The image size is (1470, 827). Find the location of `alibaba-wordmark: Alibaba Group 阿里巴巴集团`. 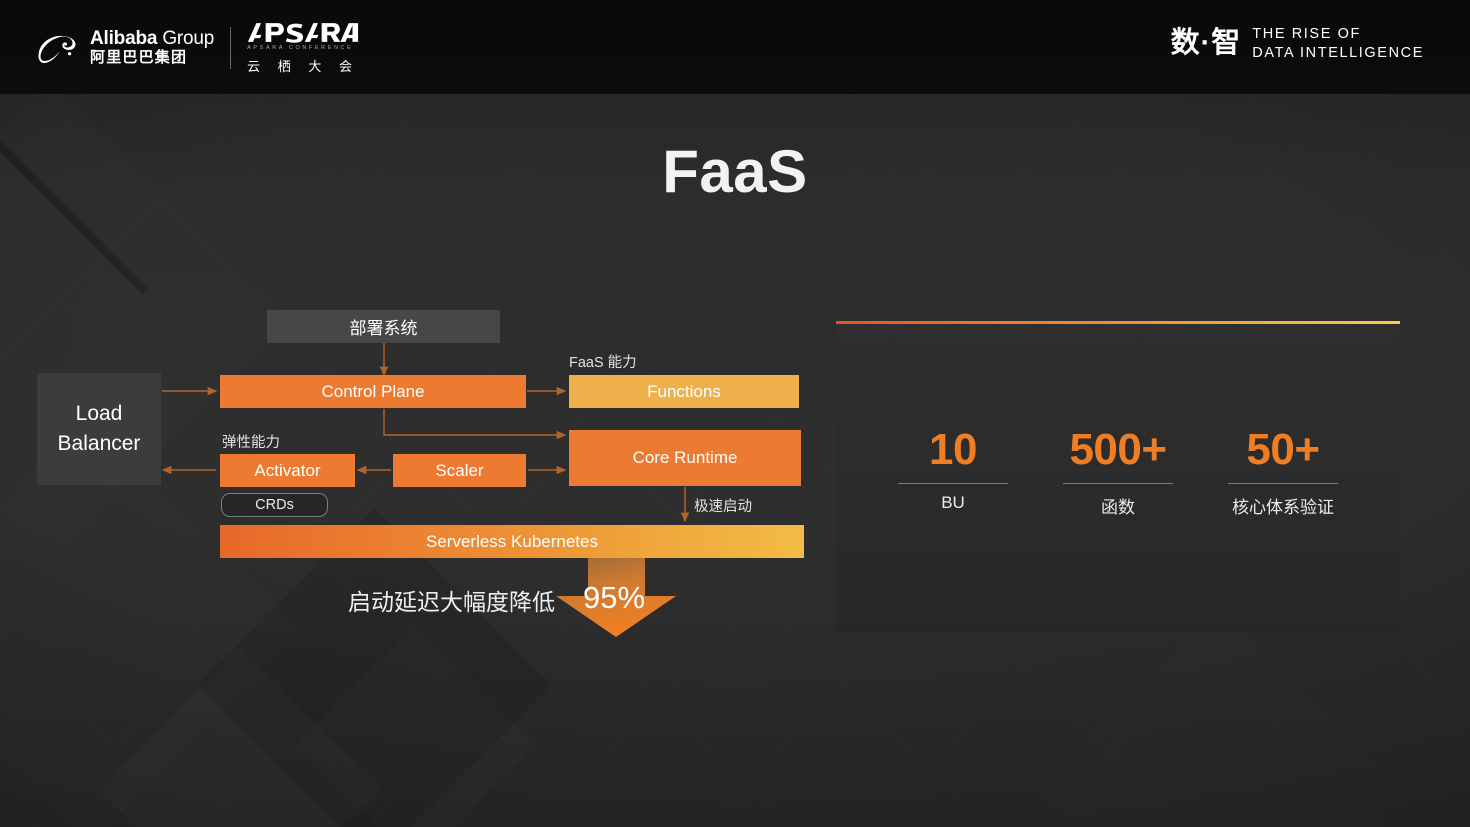

alibaba-wordmark: Alibaba Group 阿里巴巴集团 is located at coordinates (152, 47).